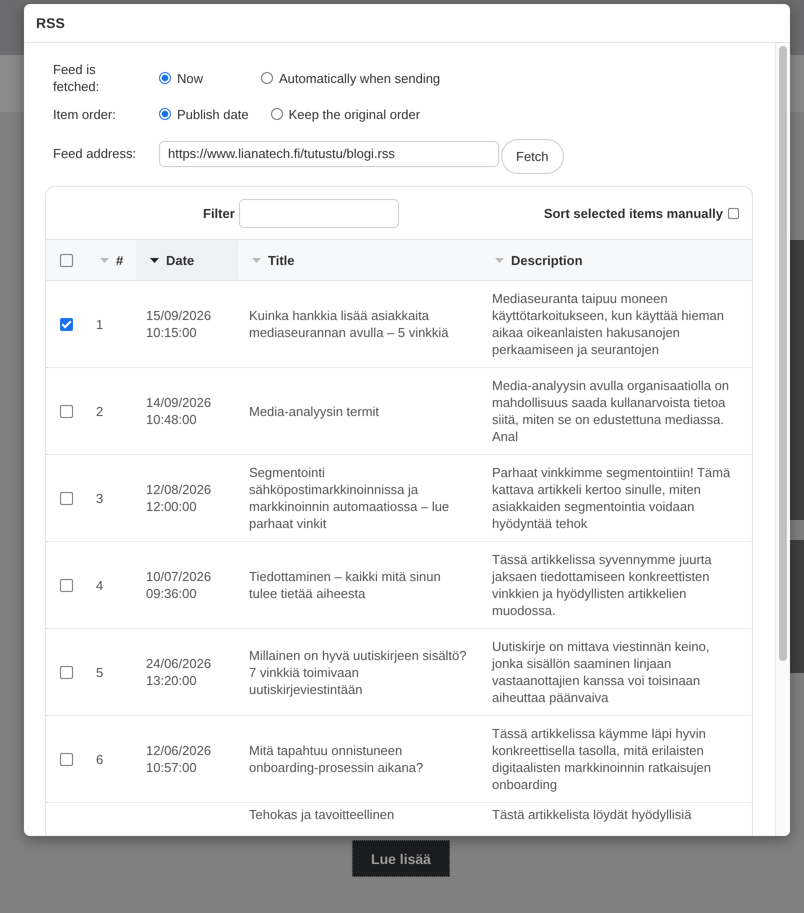 The height and width of the screenshot is (913, 804). Describe the element at coordinates (111, 260) in the screenshot. I see `column-header: #` at that location.